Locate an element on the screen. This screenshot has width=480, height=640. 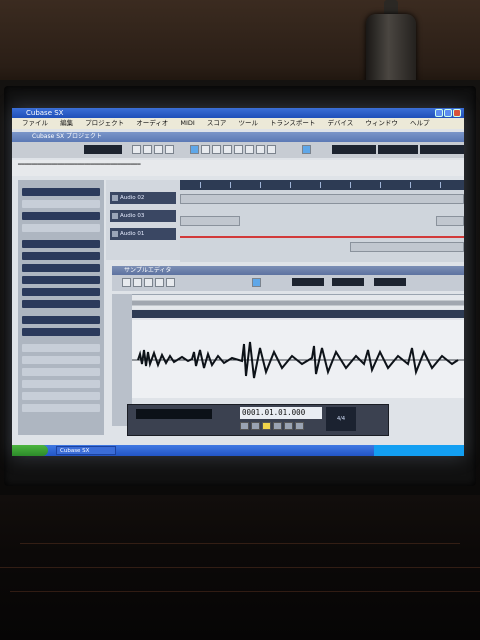
color-field is located at coordinates (442, 149).